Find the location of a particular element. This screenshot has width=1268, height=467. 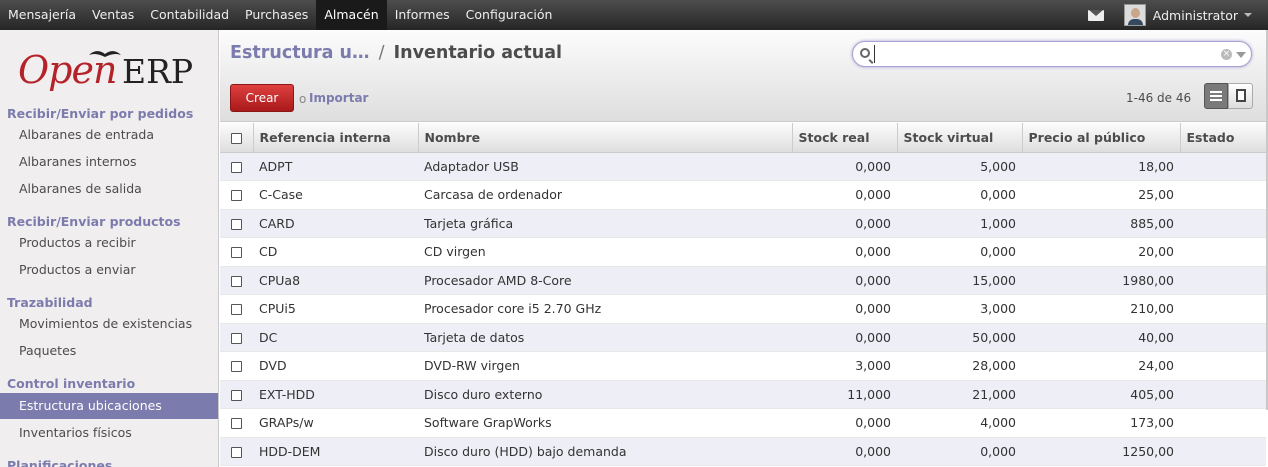

table-cell: Procesador AMD 8-Core is located at coordinates (605, 280).